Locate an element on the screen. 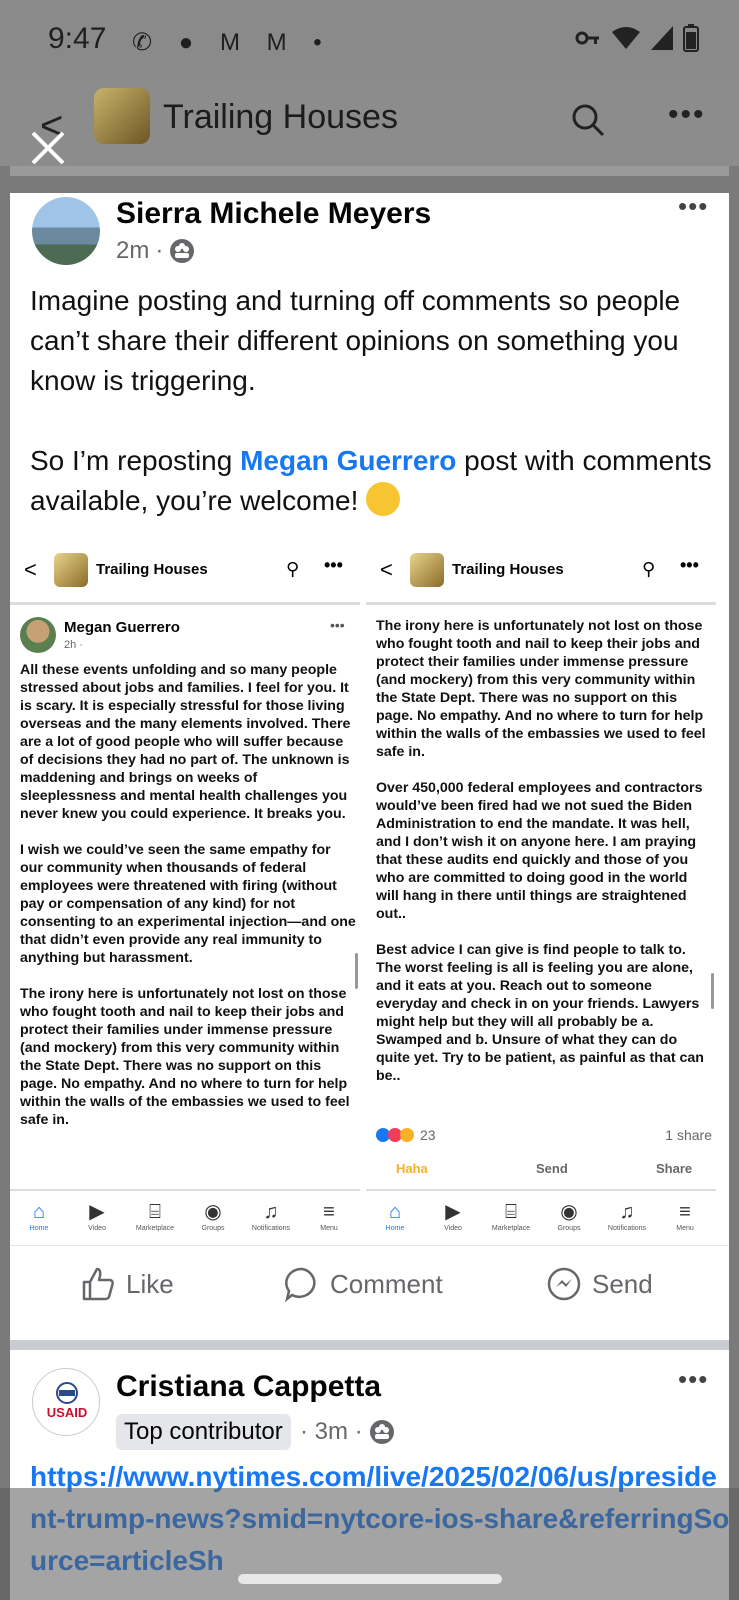 Image resolution: width=739 pixels, height=1600 pixels. like-label: Like is located at coordinates (150, 1283).